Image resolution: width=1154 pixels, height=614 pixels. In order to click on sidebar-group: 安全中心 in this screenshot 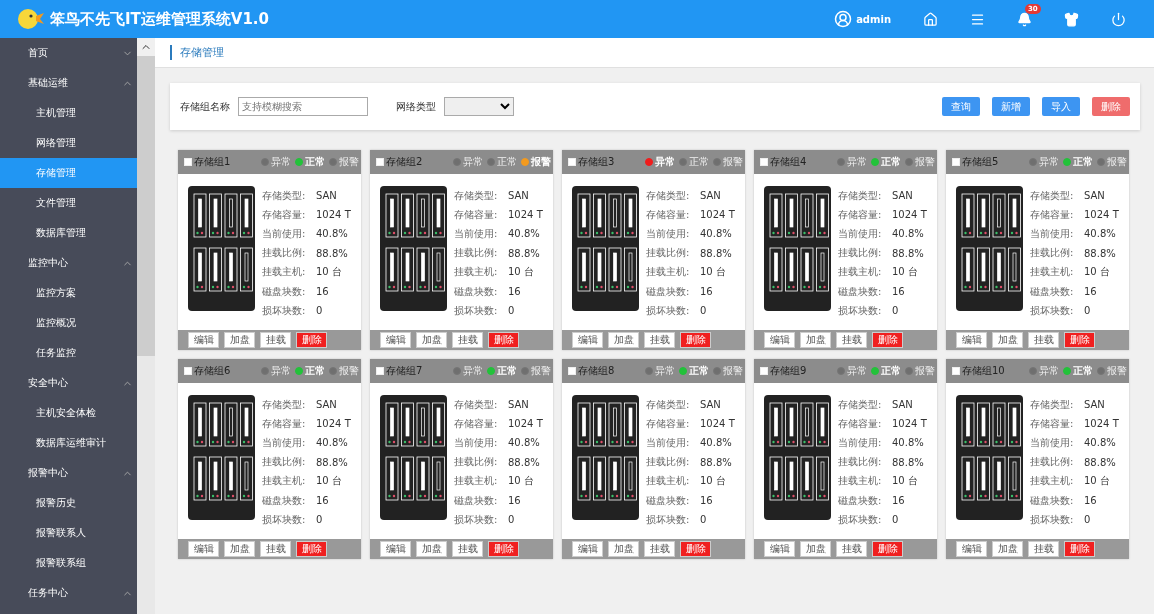, I will do `click(68, 383)`.